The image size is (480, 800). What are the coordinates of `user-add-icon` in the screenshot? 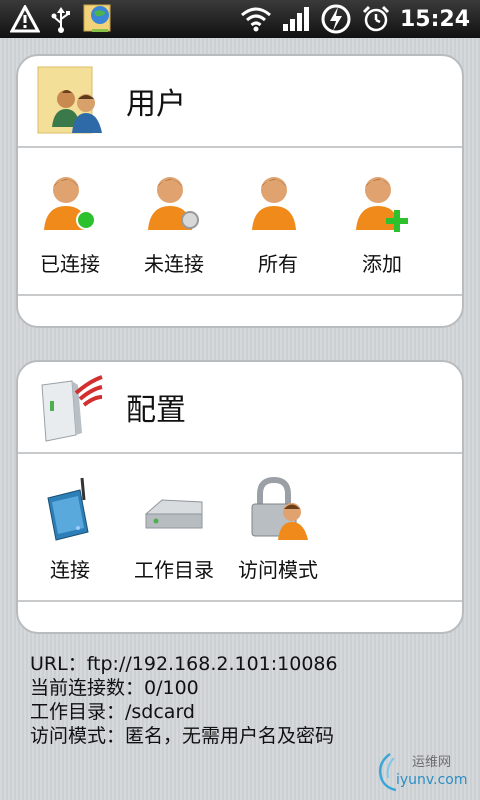 It's located at (382, 204).